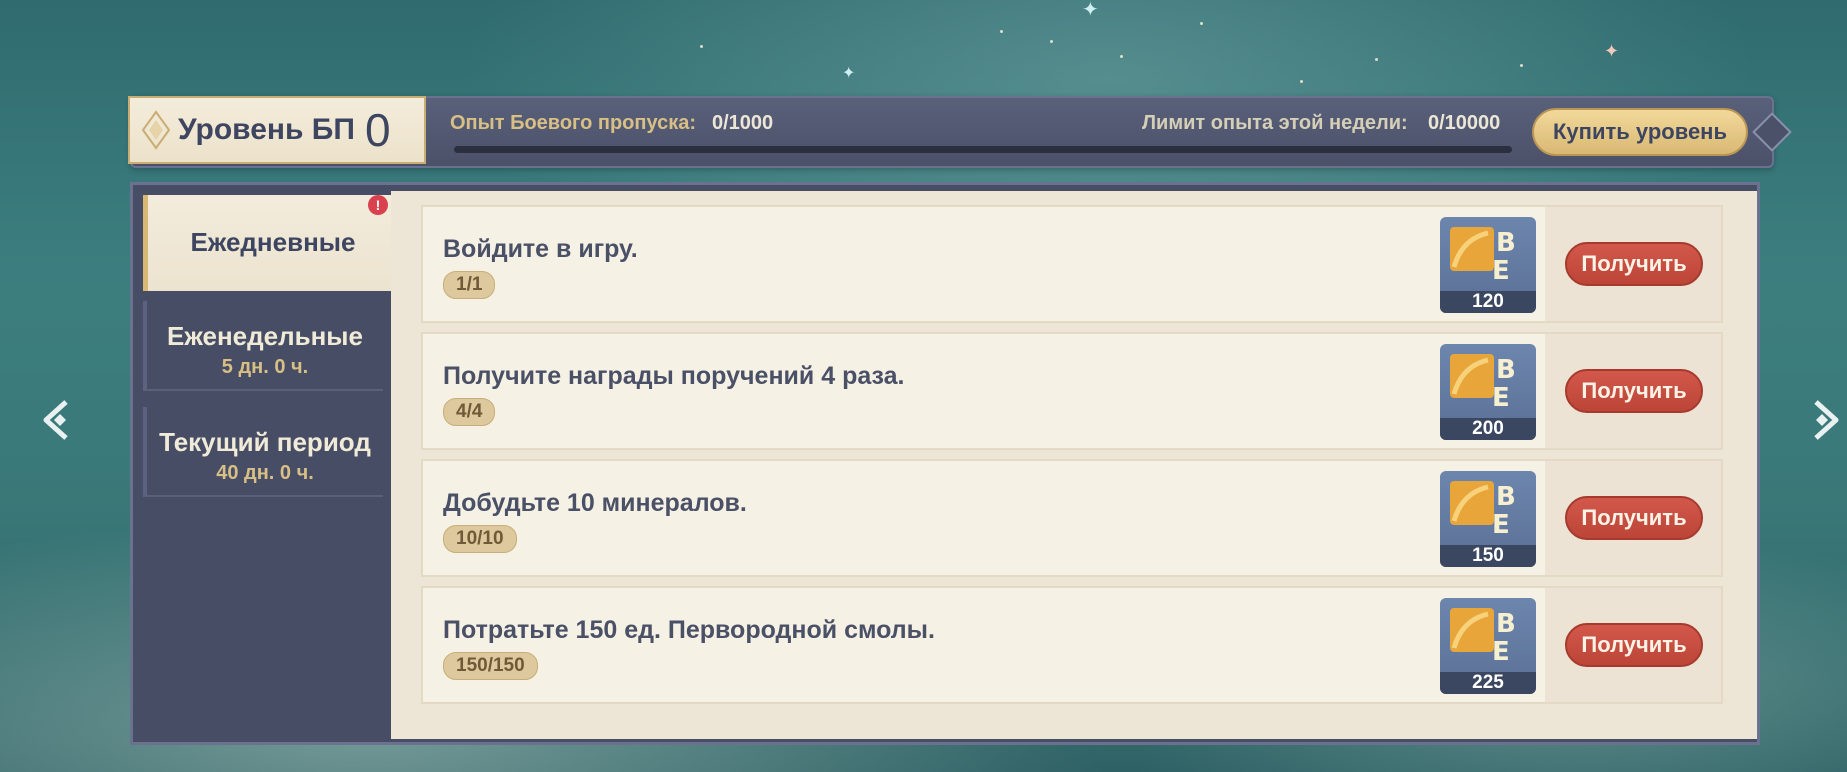 Image resolution: width=1847 pixels, height=772 pixels. Describe the element at coordinates (983, 149) in the screenshot. I see `exp-progress-bar` at that location.